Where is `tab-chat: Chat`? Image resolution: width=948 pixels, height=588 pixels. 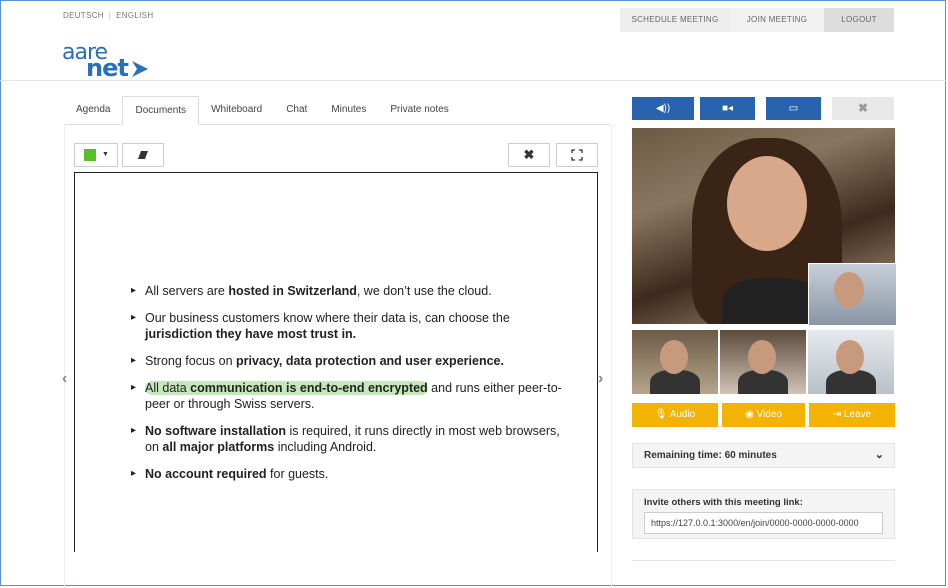
tab-chat: Chat is located at coordinates (296, 110).